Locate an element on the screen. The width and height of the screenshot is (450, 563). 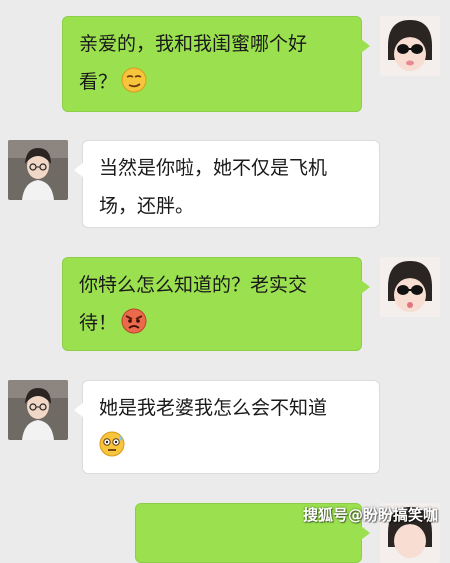
message-text-line: 当然是你啦，她不仅是飞机 is located at coordinates (213, 168).